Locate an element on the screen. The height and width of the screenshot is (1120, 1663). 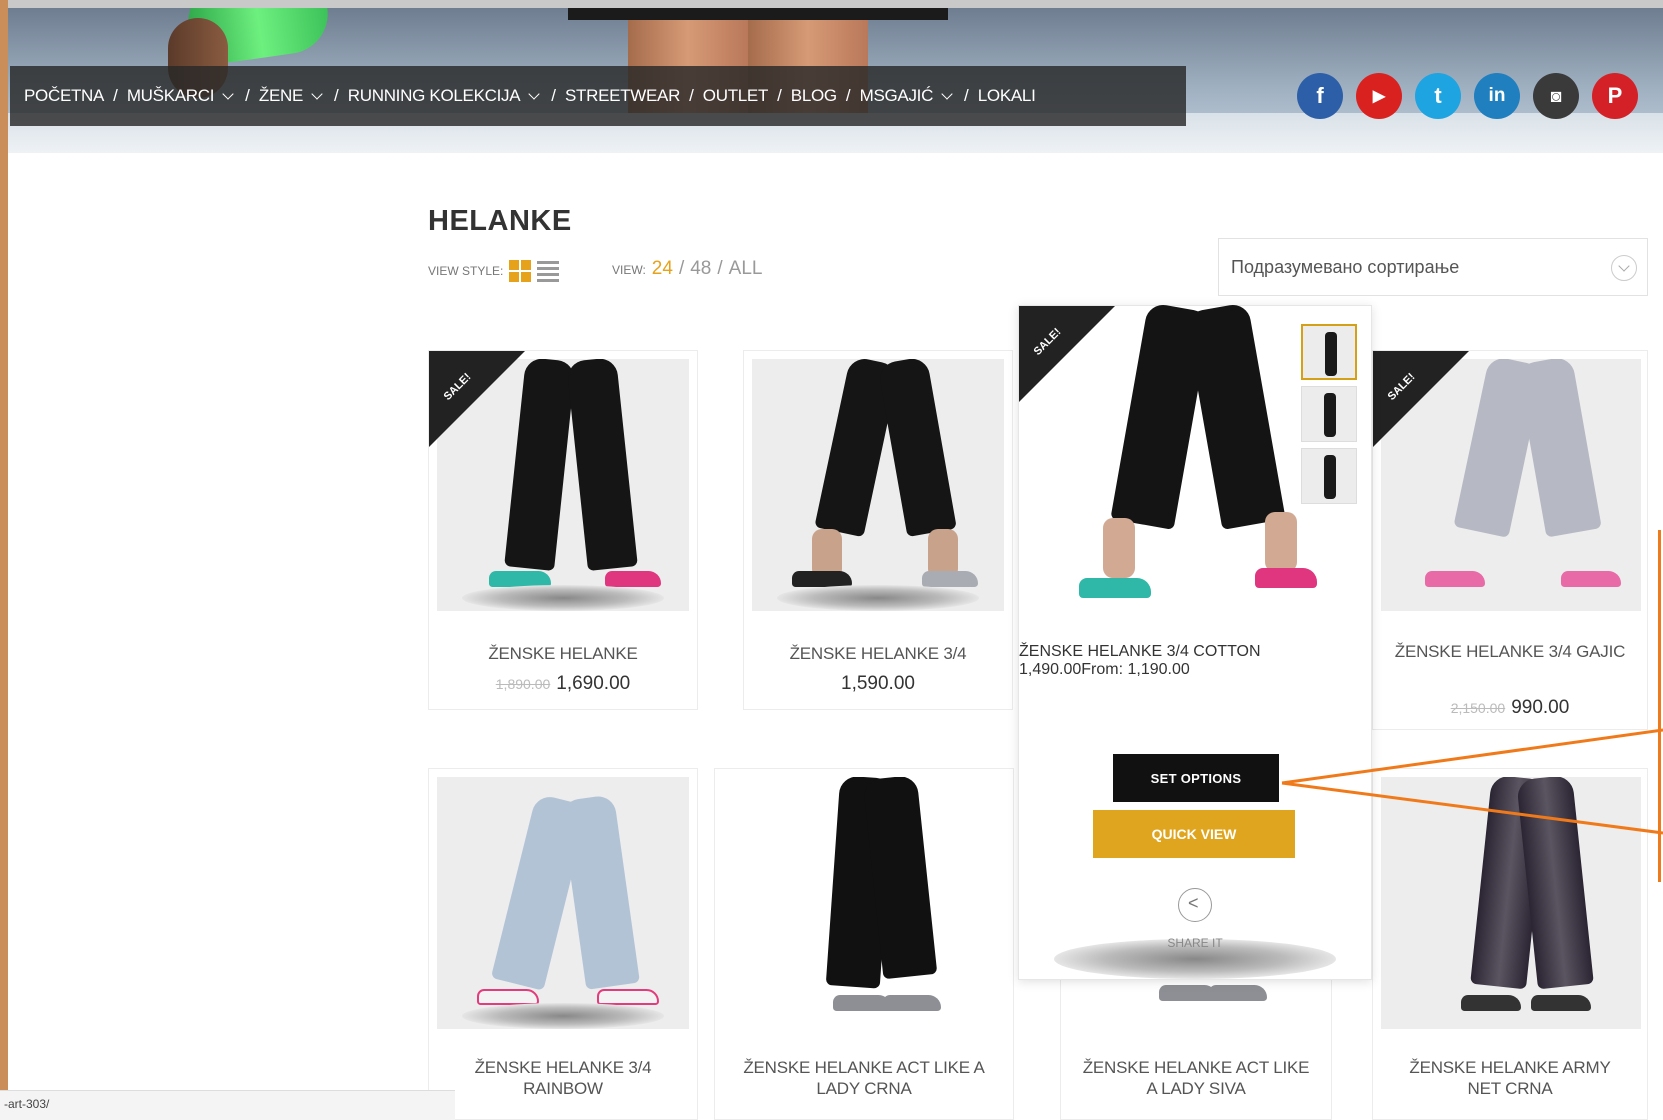
view-label: VIEW: is located at coordinates (629, 270).